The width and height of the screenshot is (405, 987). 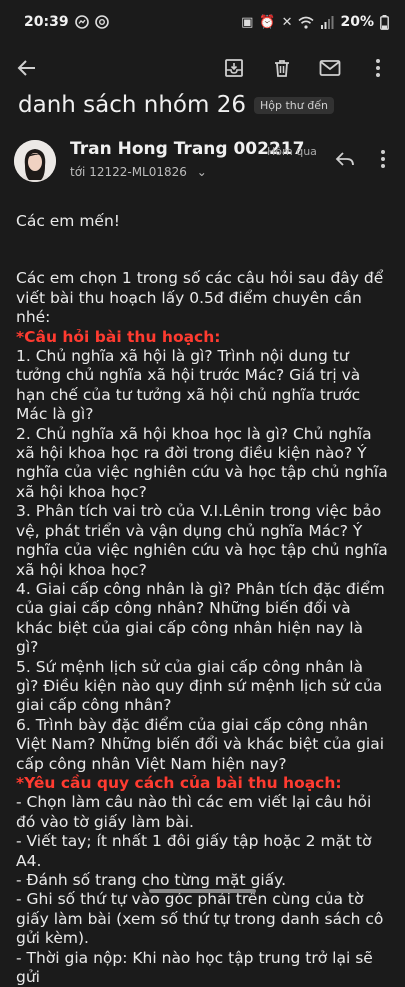 What do you see at coordinates (128, 172) in the screenshot?
I see `recipient-text: tới 12122-ML01826` at bounding box center [128, 172].